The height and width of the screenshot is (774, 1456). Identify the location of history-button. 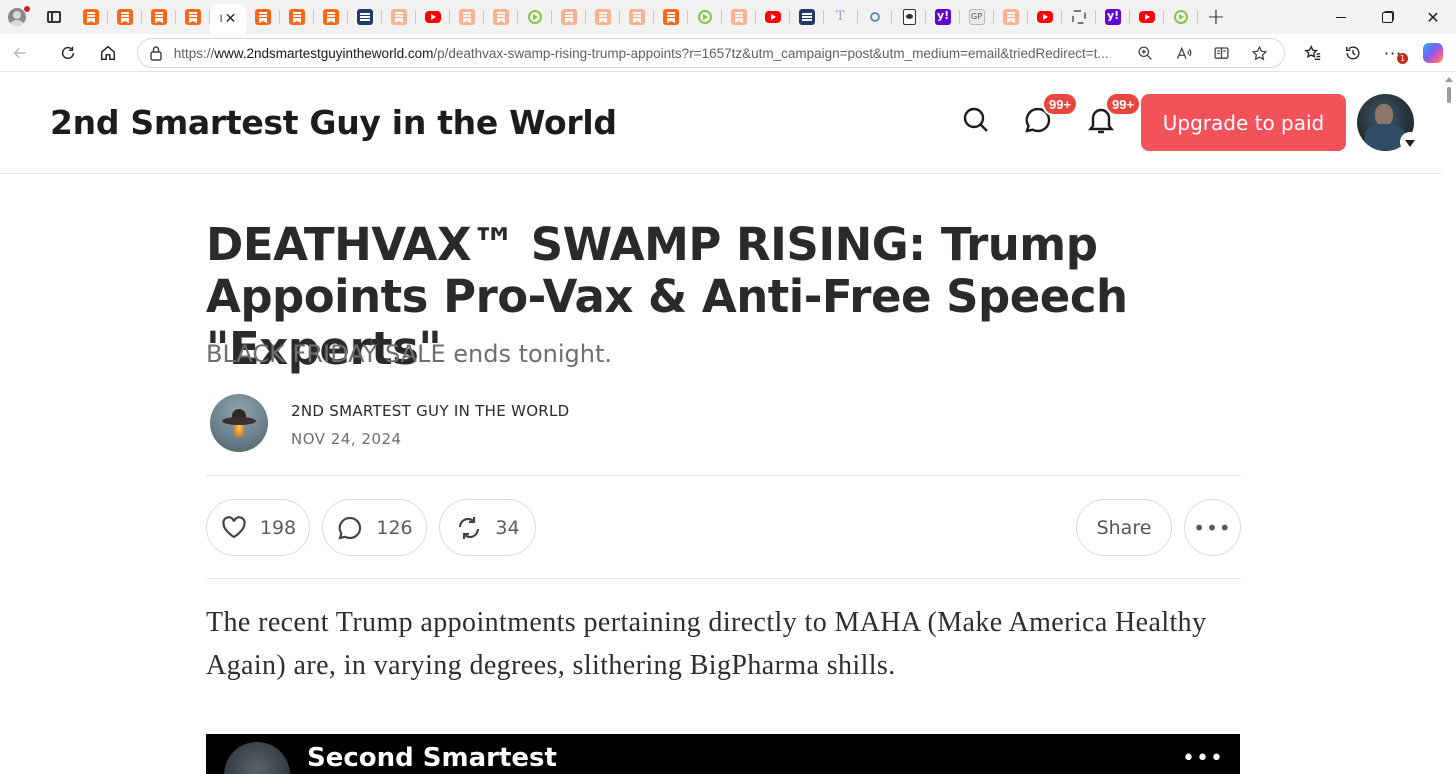
(1353, 53).